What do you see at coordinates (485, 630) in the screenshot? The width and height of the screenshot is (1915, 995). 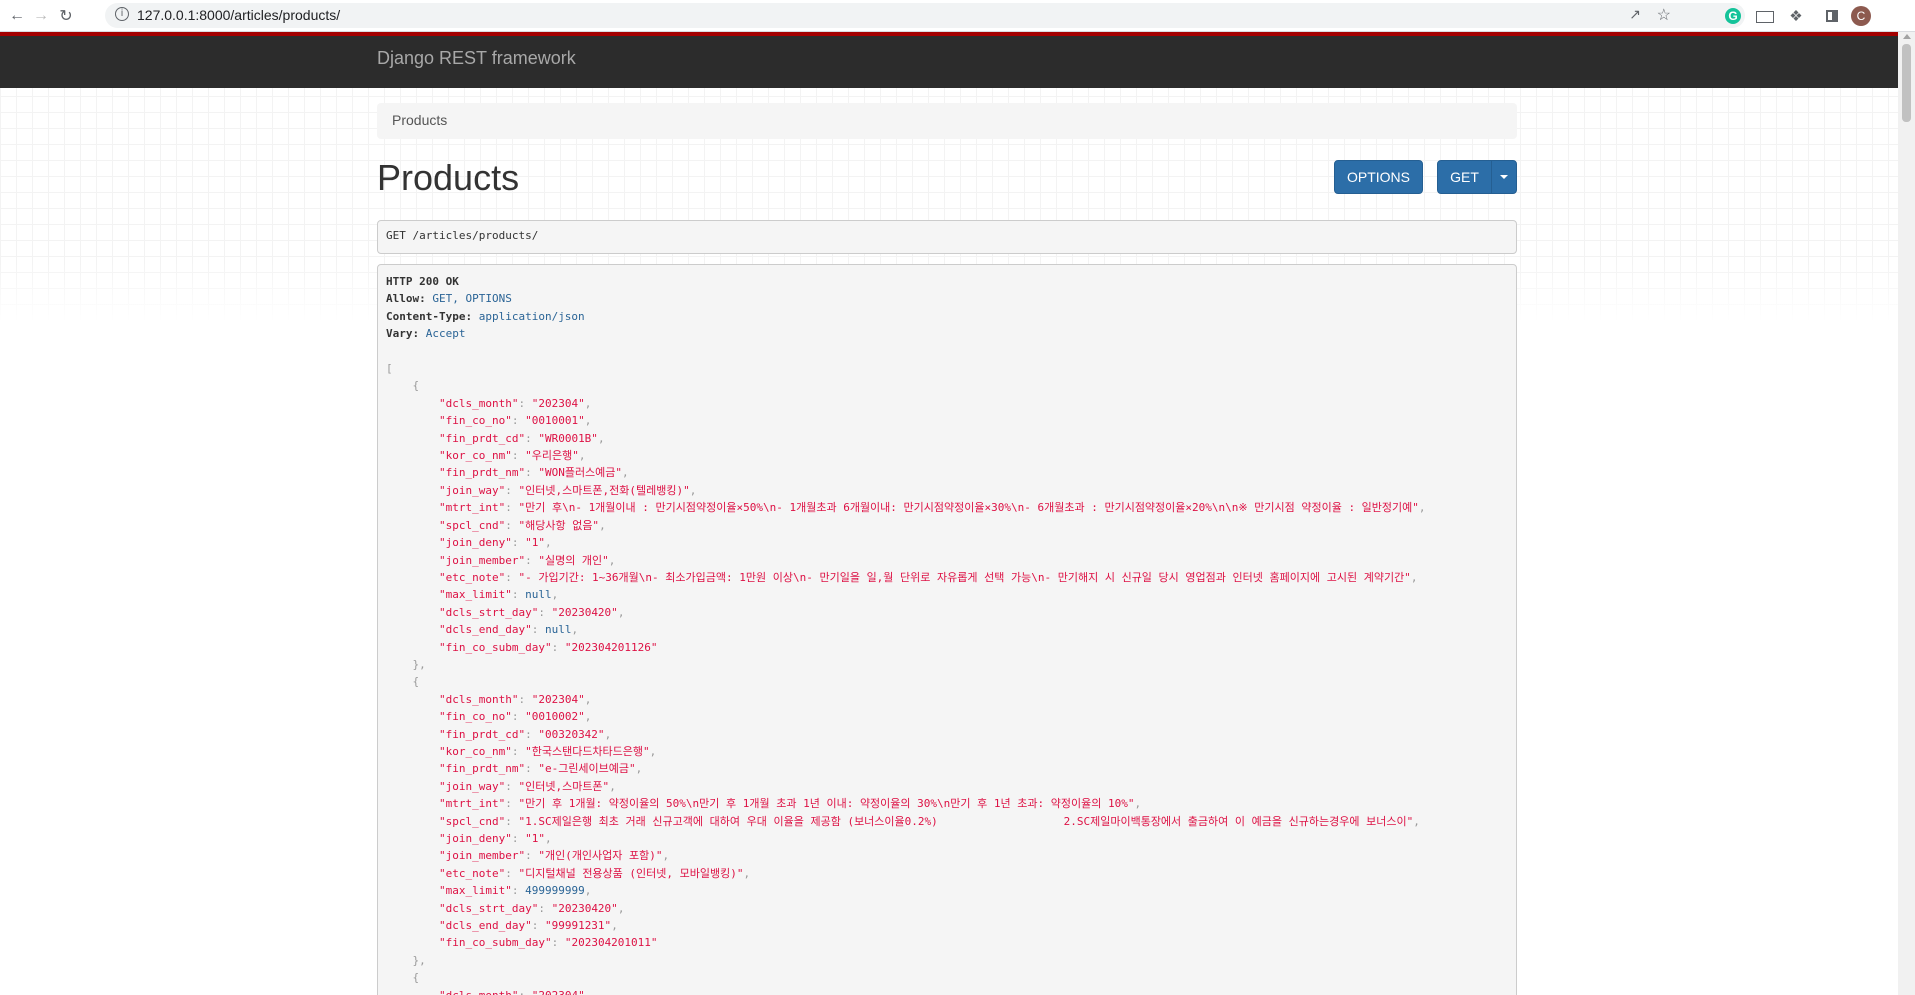 I see `json-key: "dcls_end_day"` at bounding box center [485, 630].